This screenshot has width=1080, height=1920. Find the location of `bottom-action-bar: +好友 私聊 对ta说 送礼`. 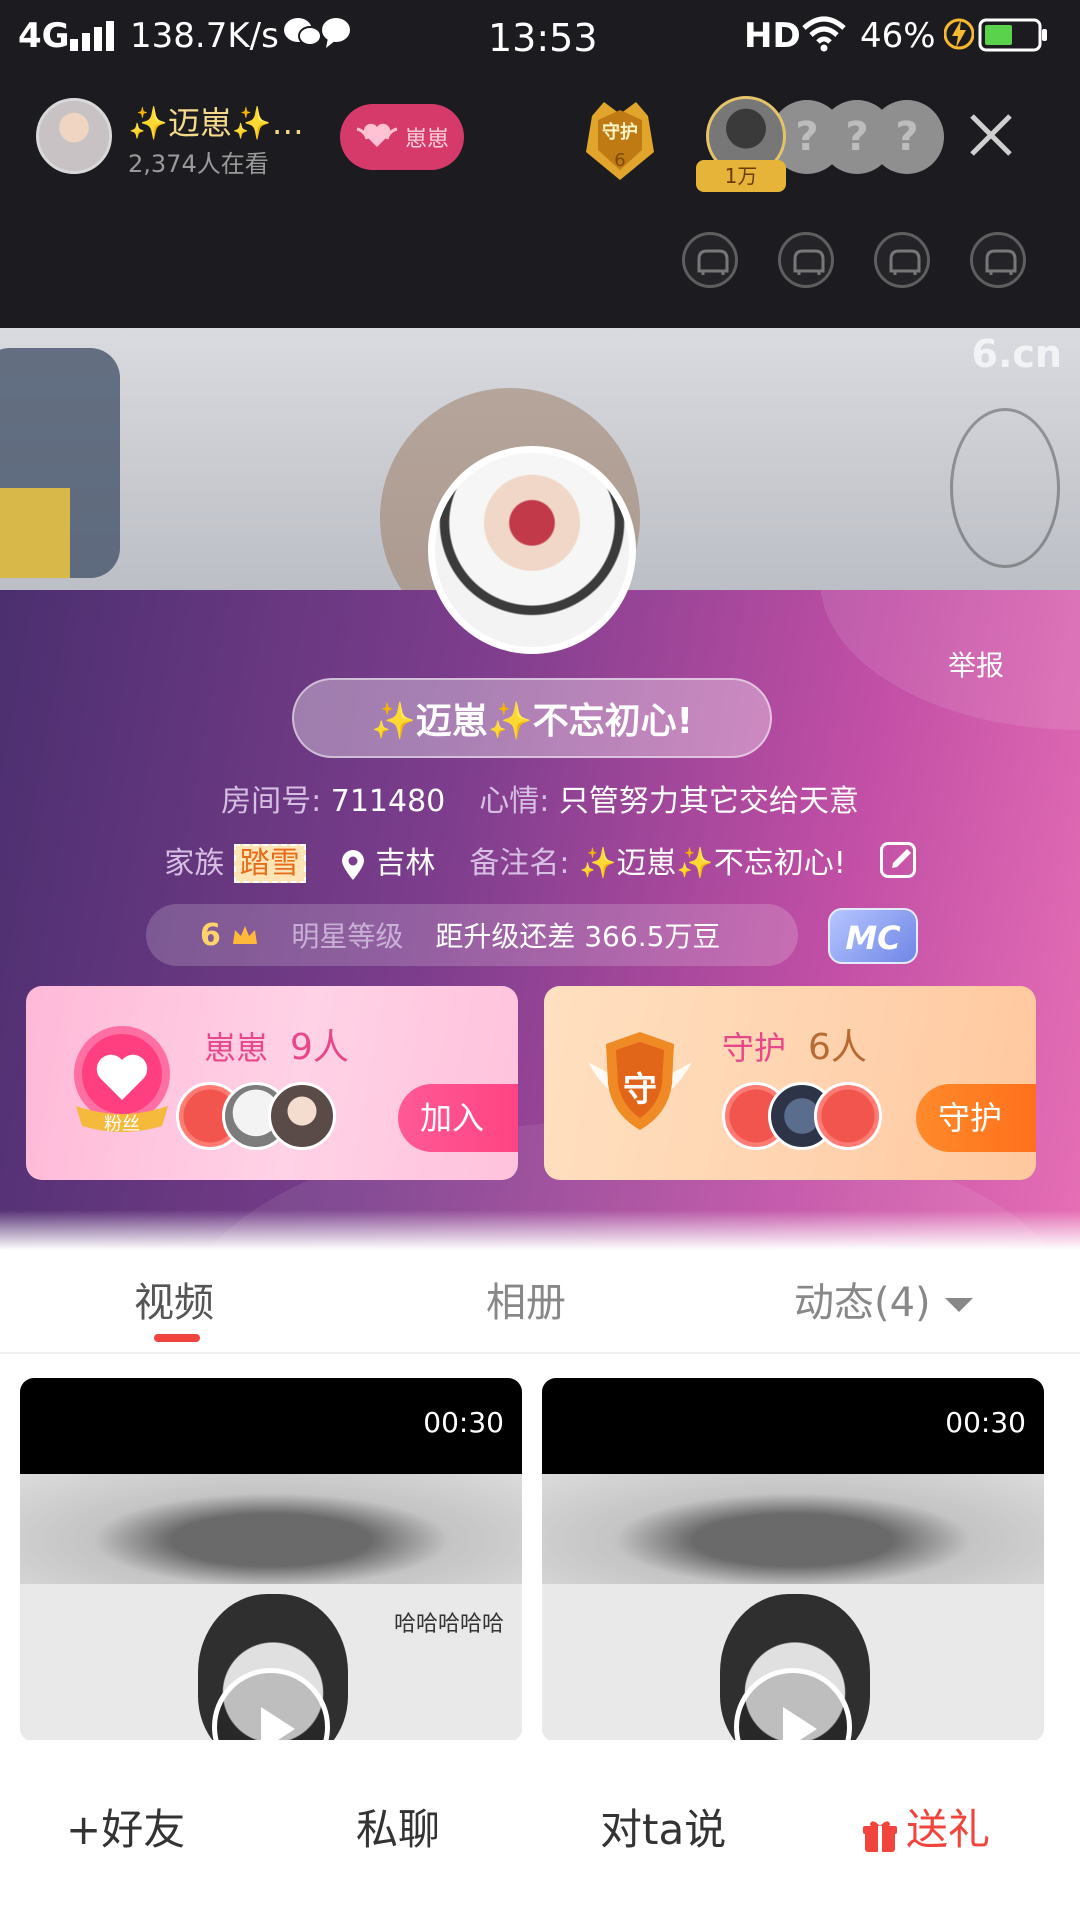

bottom-action-bar: +好友 私聊 对ta说 送礼 is located at coordinates (540, 1830).